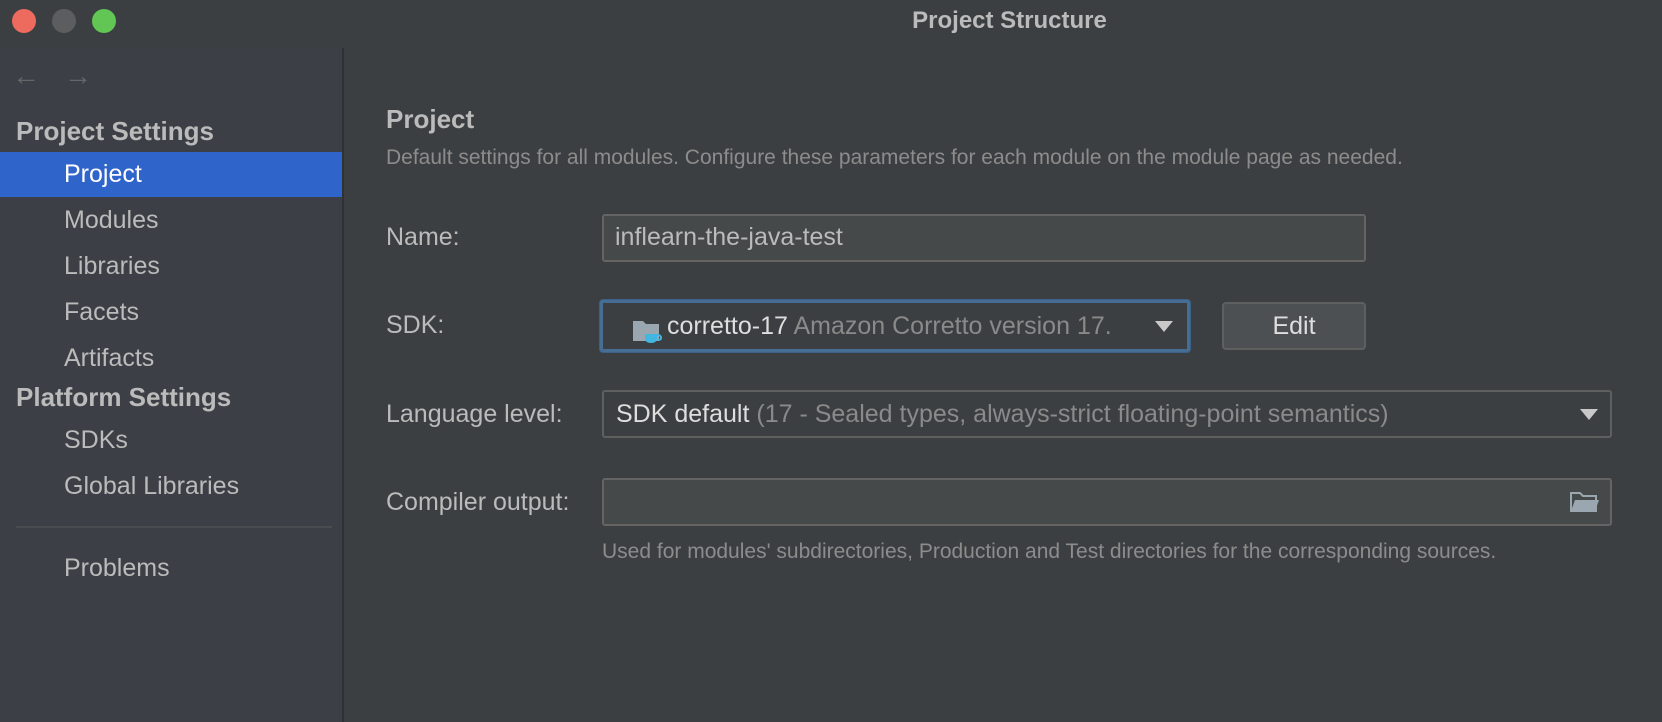 This screenshot has height=722, width=1662. What do you see at coordinates (81, 76) in the screenshot?
I see `arrow-right-icon: →` at bounding box center [81, 76].